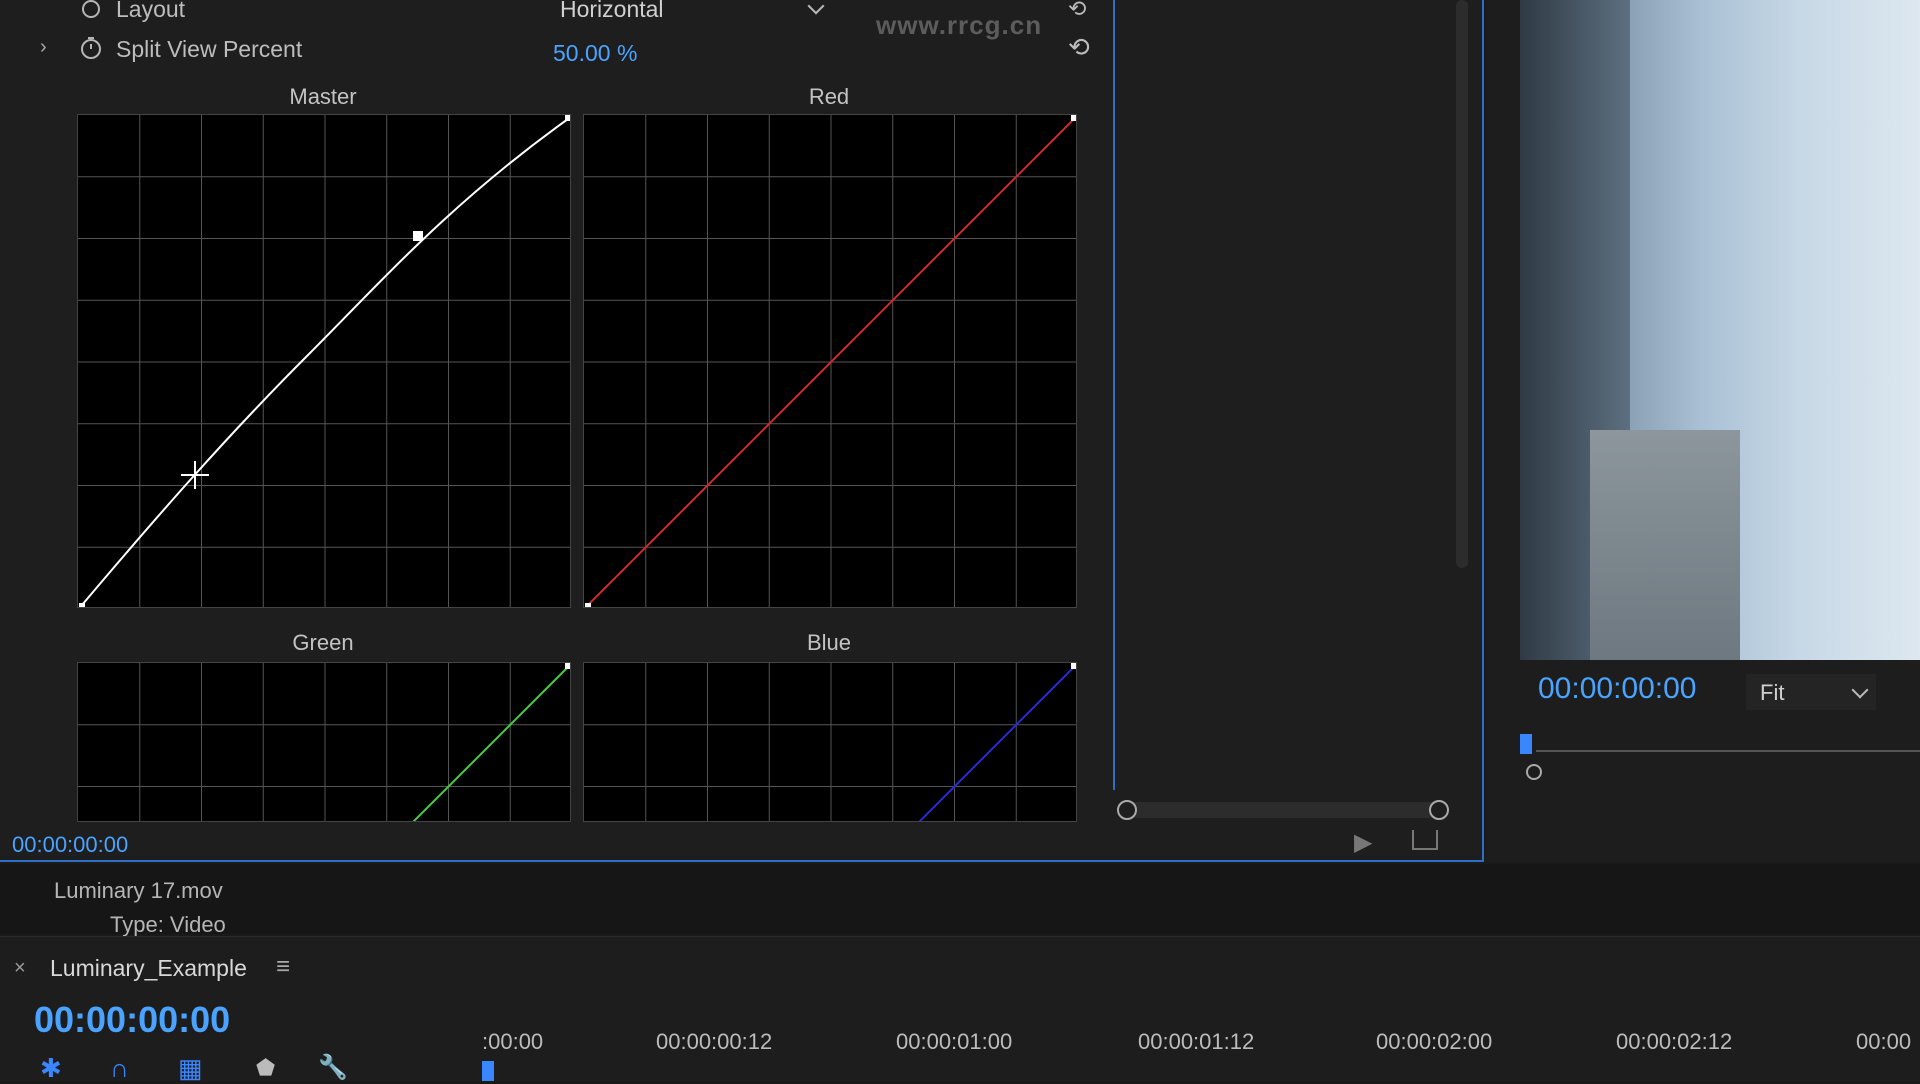  I want to click on wrench-icon: 🔧, so click(333, 1067).